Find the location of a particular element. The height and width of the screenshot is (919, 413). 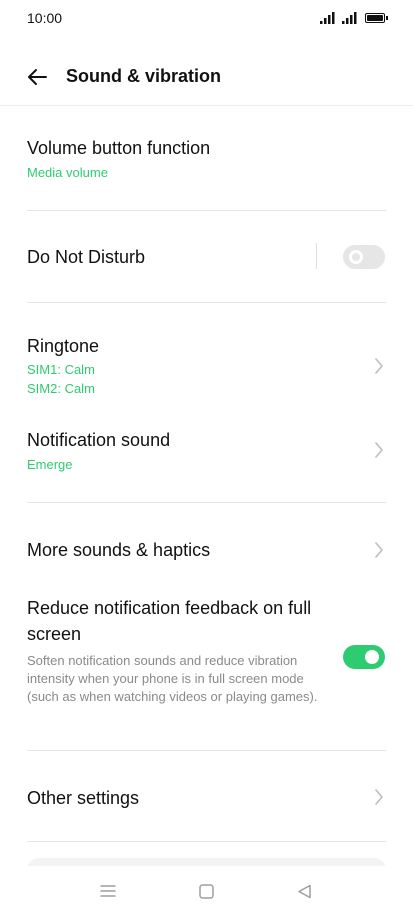

header-divider is located at coordinates (206, 105).